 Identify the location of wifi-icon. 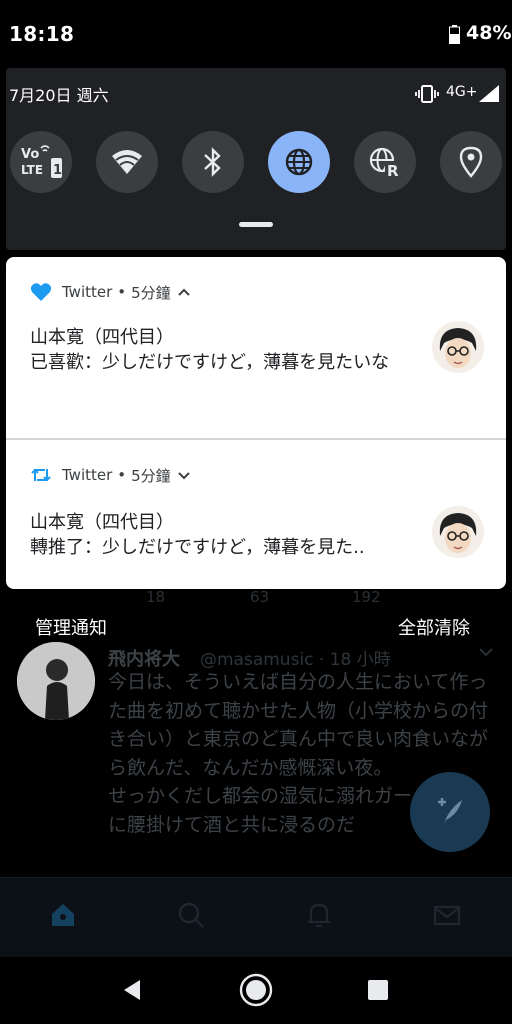
(127, 162).